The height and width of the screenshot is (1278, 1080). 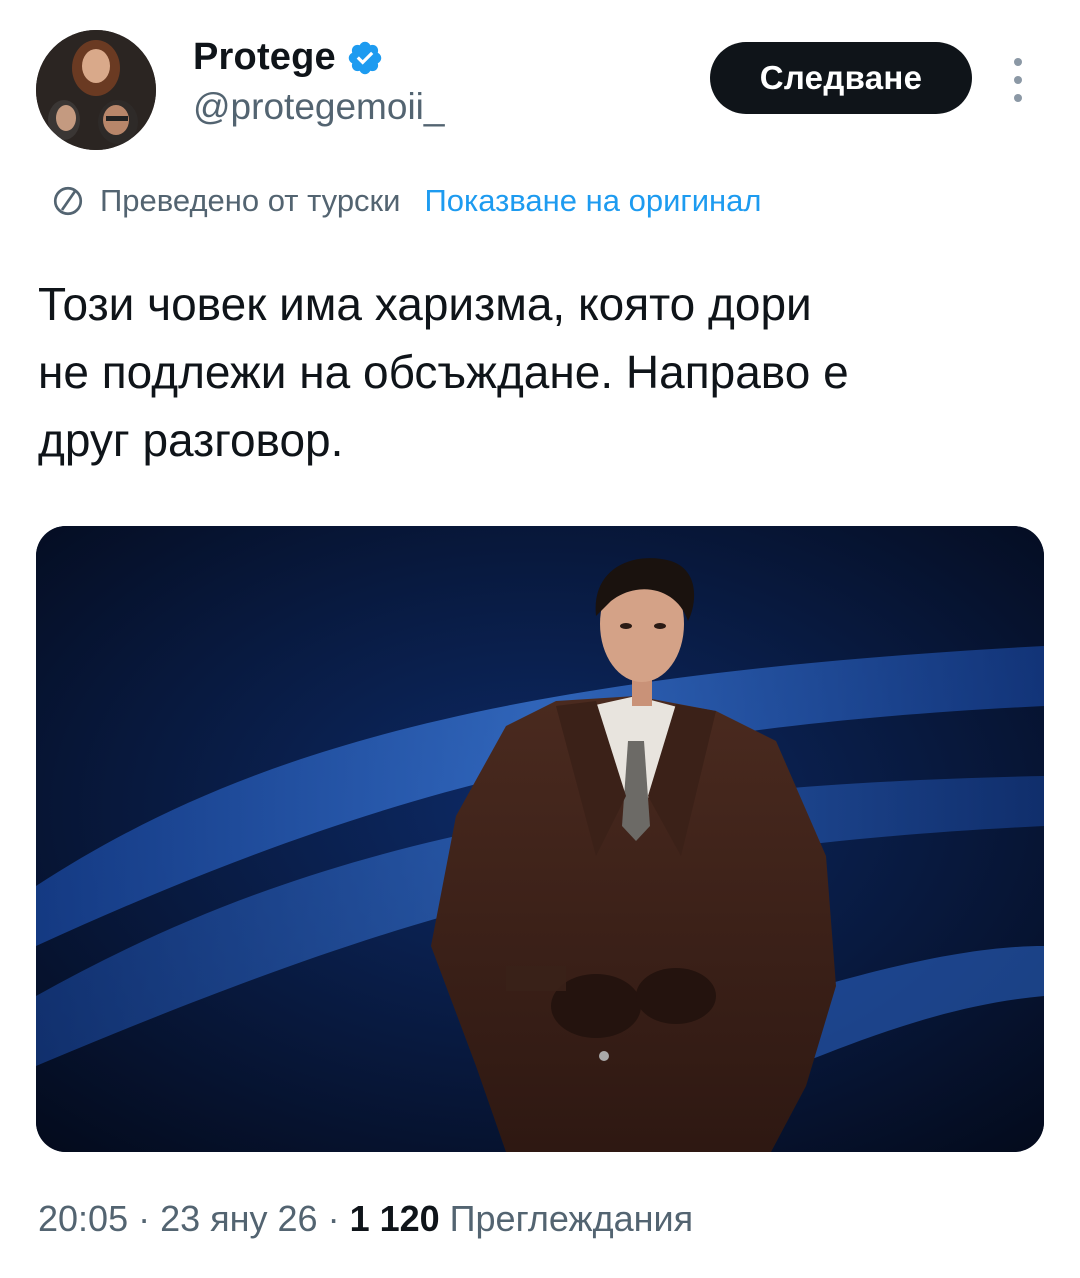 I want to click on globe-icon, so click(x=68, y=201).